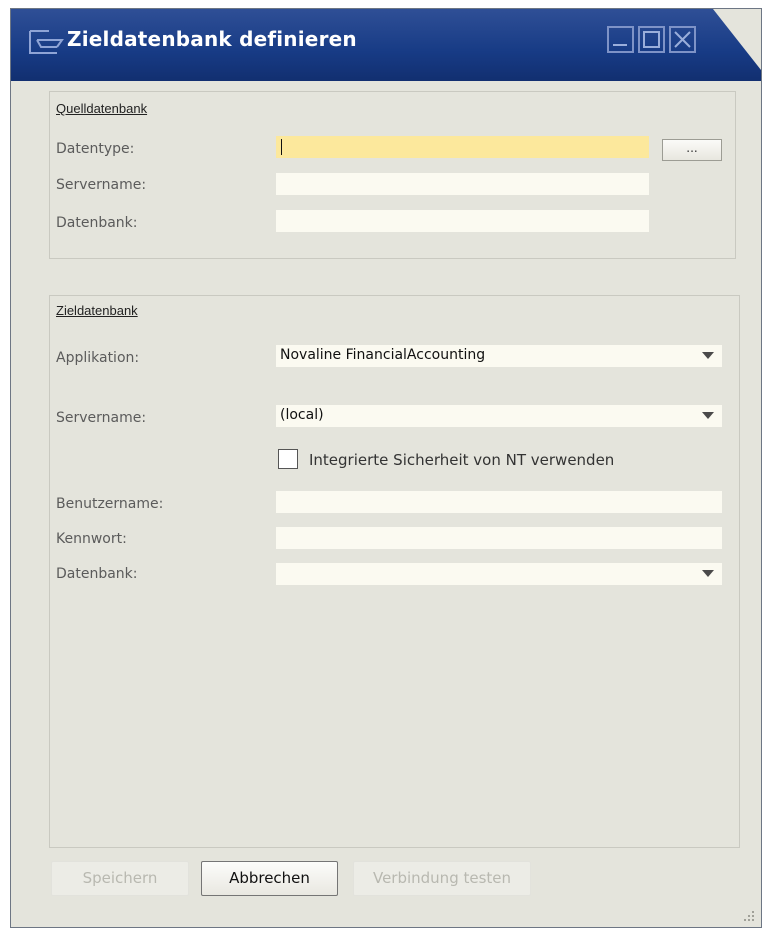 The image size is (770, 933). Describe the element at coordinates (620, 39) in the screenshot. I see `minimize-button` at that location.